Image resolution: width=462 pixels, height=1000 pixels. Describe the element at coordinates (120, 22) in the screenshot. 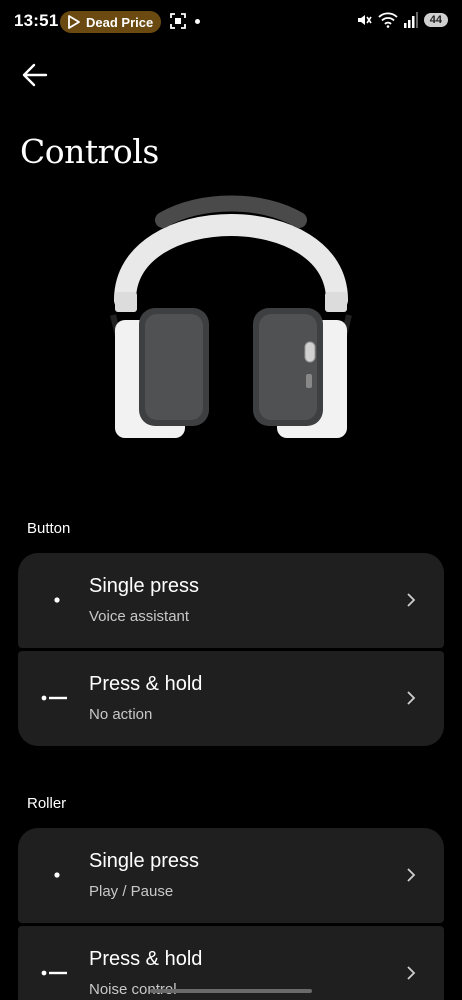

I see `media-pill-label: Dead Price` at that location.